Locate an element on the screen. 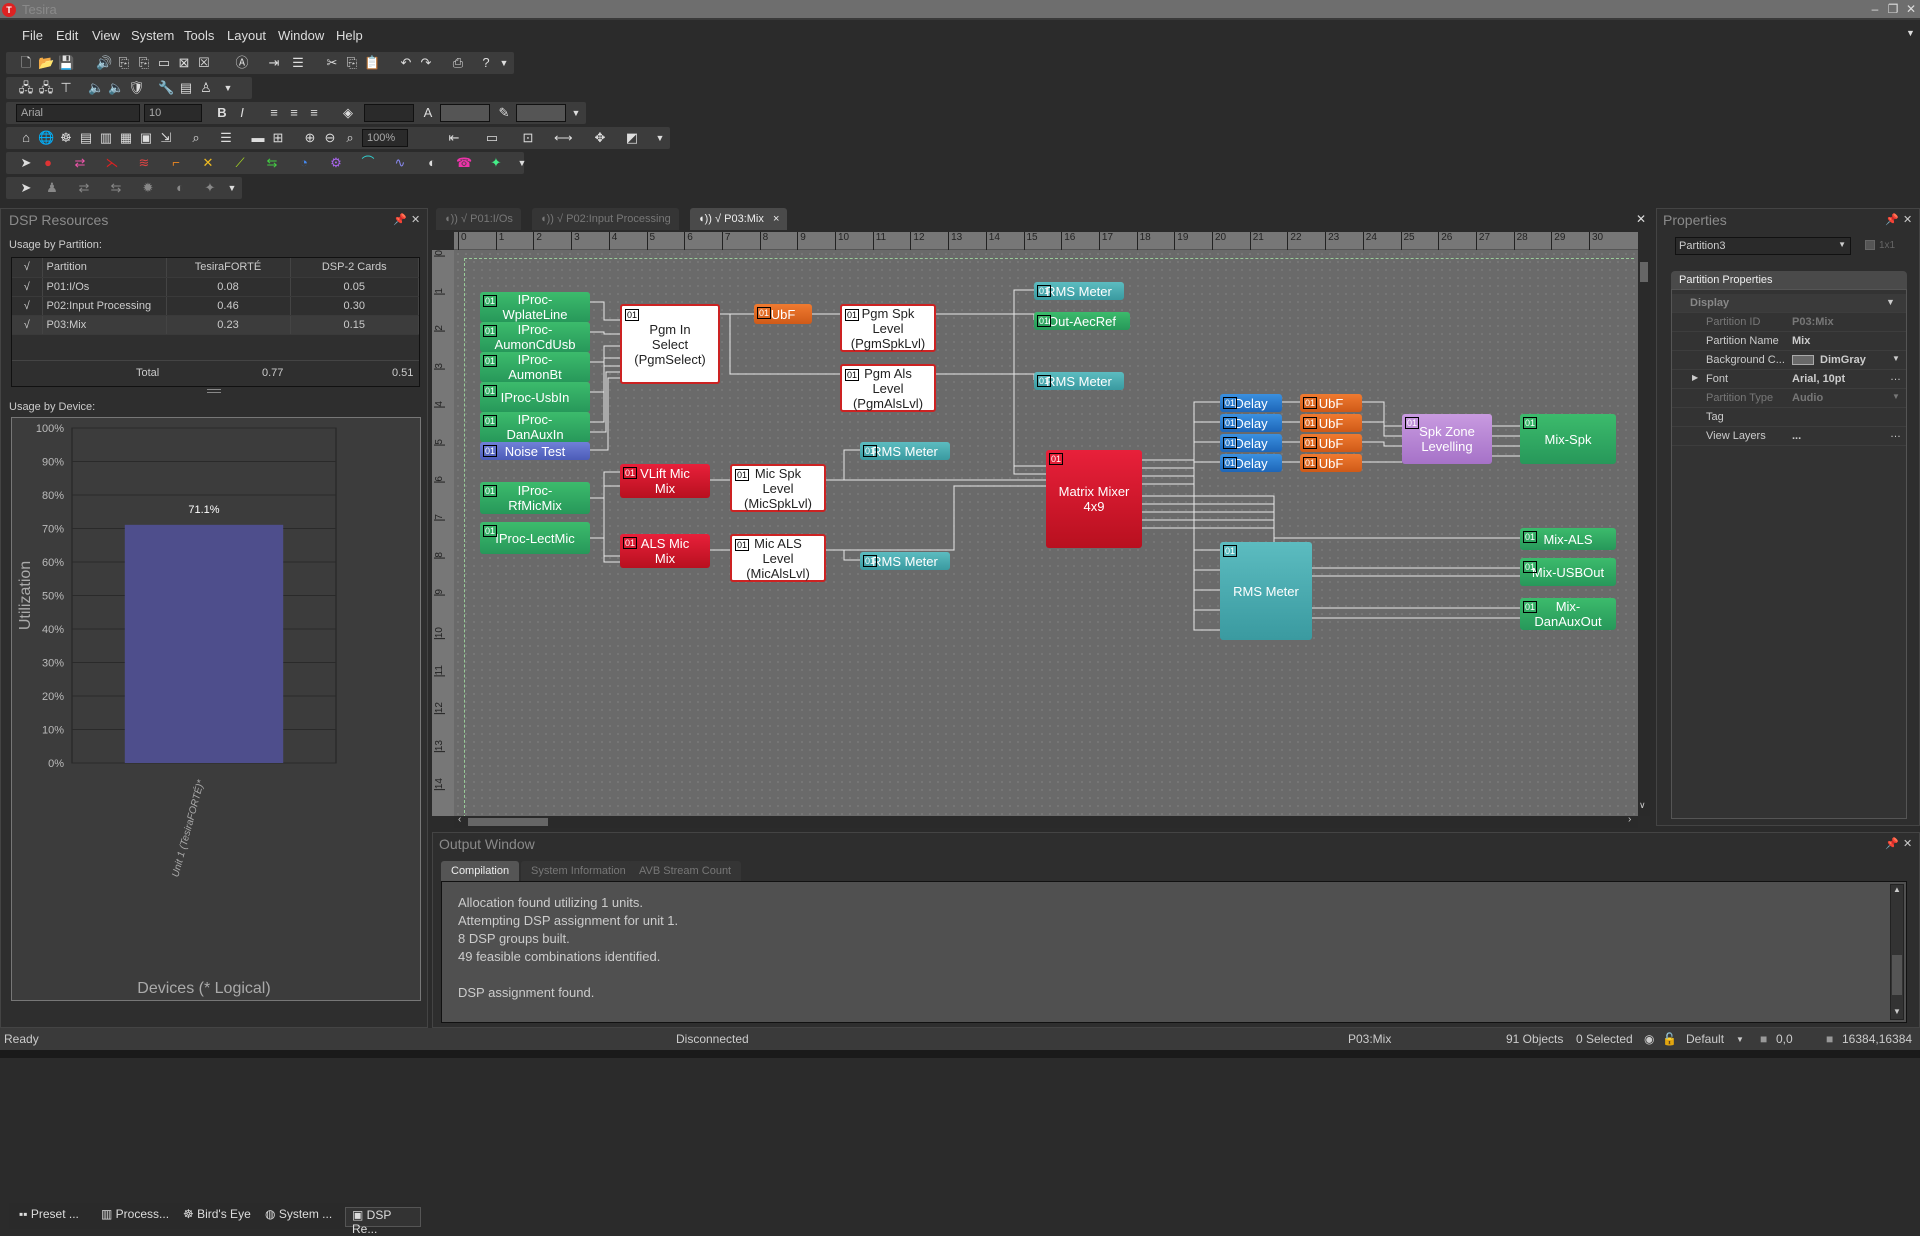 This screenshot has width=1920, height=1236. tab-avb-stream-count: AVB Stream Count is located at coordinates (685, 871).